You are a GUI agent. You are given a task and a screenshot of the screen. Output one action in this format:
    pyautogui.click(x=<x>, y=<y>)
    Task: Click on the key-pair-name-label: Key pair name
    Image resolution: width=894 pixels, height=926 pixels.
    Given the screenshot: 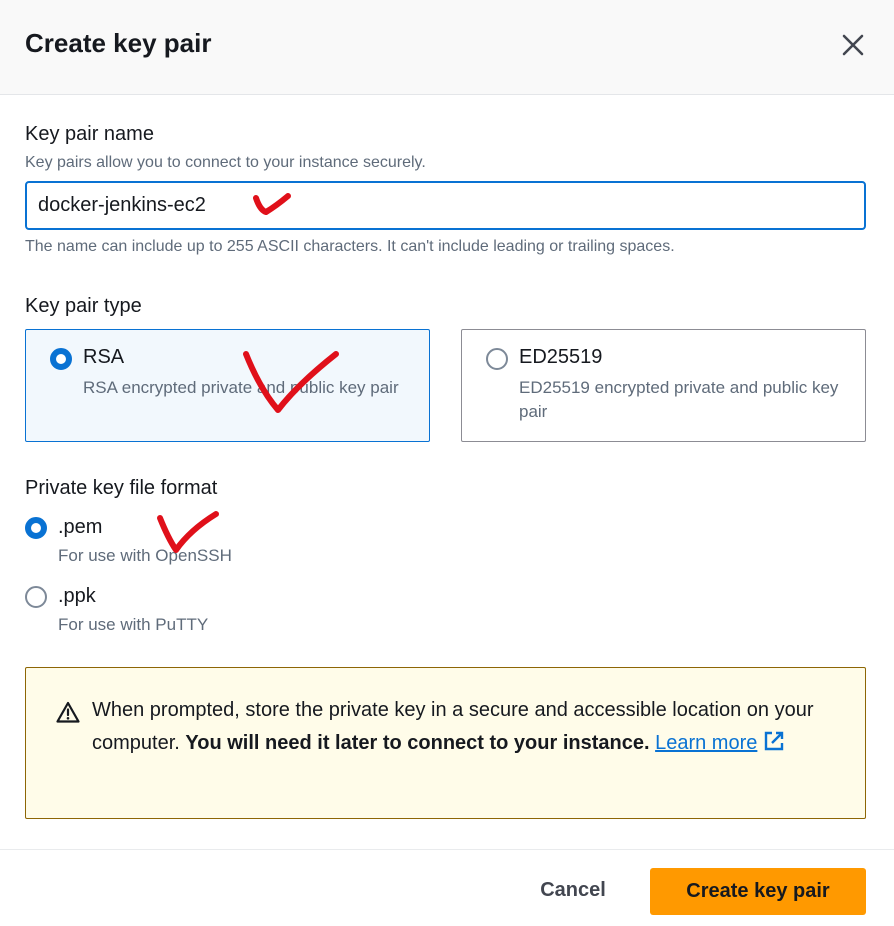 What is the action you would take?
    pyautogui.click(x=89, y=134)
    